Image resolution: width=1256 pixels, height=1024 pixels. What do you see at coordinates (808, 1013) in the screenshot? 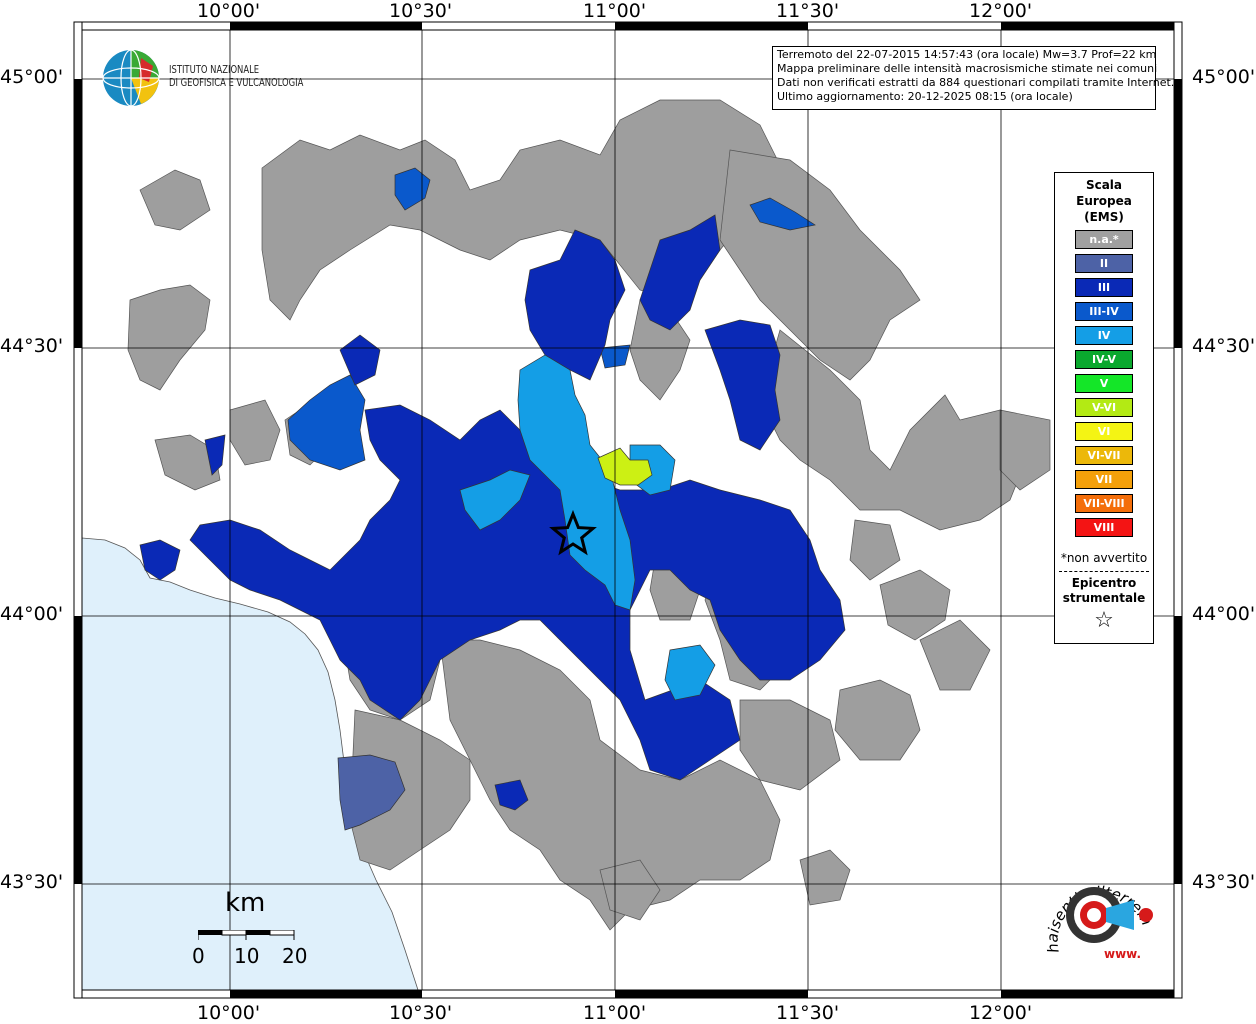
I see `bottom-lon-label-4: 11°30'` at bounding box center [808, 1013].